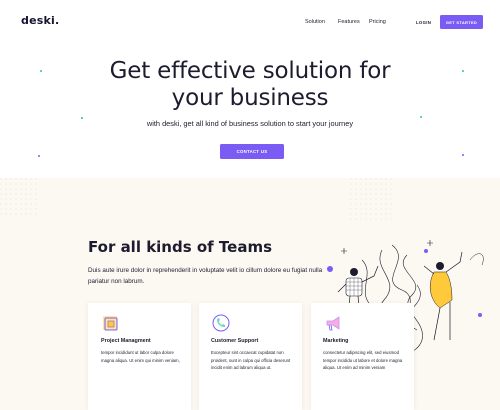 This screenshot has width=500, height=410. What do you see at coordinates (221, 323) in the screenshot?
I see `phone-support-icon` at bounding box center [221, 323].